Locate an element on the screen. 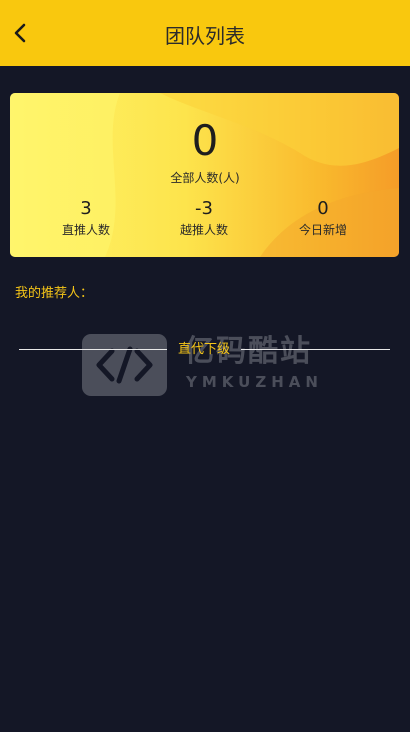  direct-referrals-count: 3 is located at coordinates (86, 208).